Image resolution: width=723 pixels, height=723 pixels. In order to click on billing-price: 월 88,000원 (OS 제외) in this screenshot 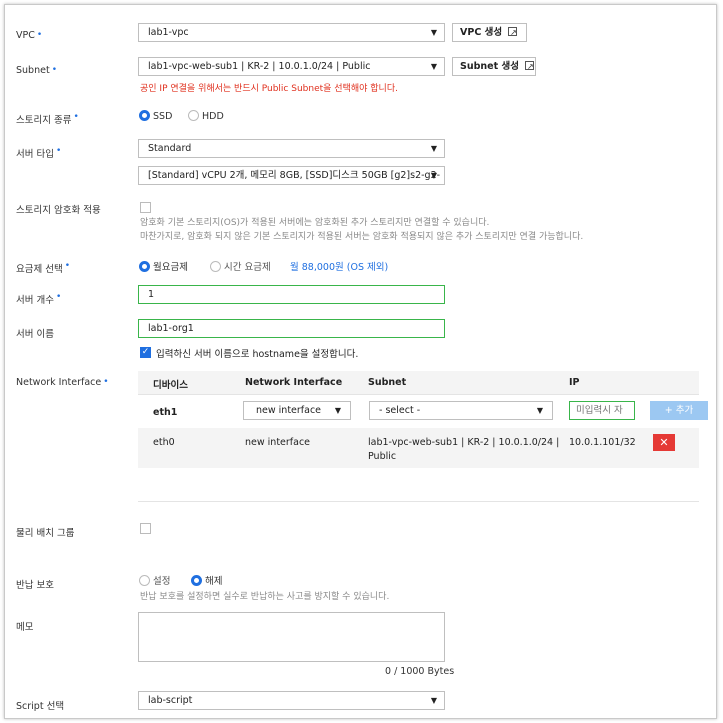, I will do `click(339, 267)`.